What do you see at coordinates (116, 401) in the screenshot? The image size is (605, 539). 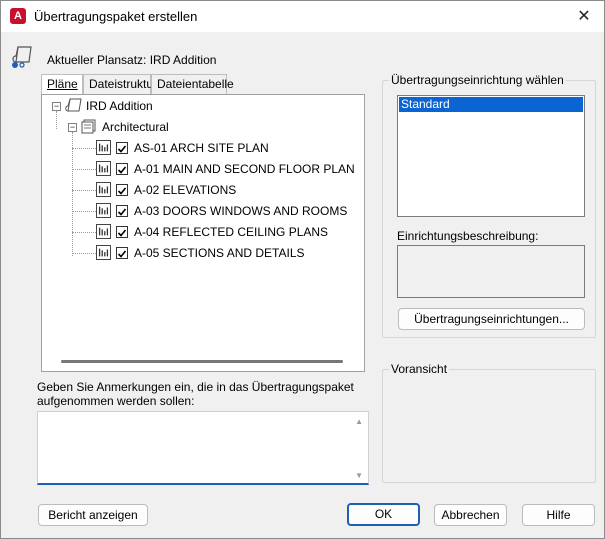 I see `notes-label-line2: aufgenommen werden sollen:` at bounding box center [116, 401].